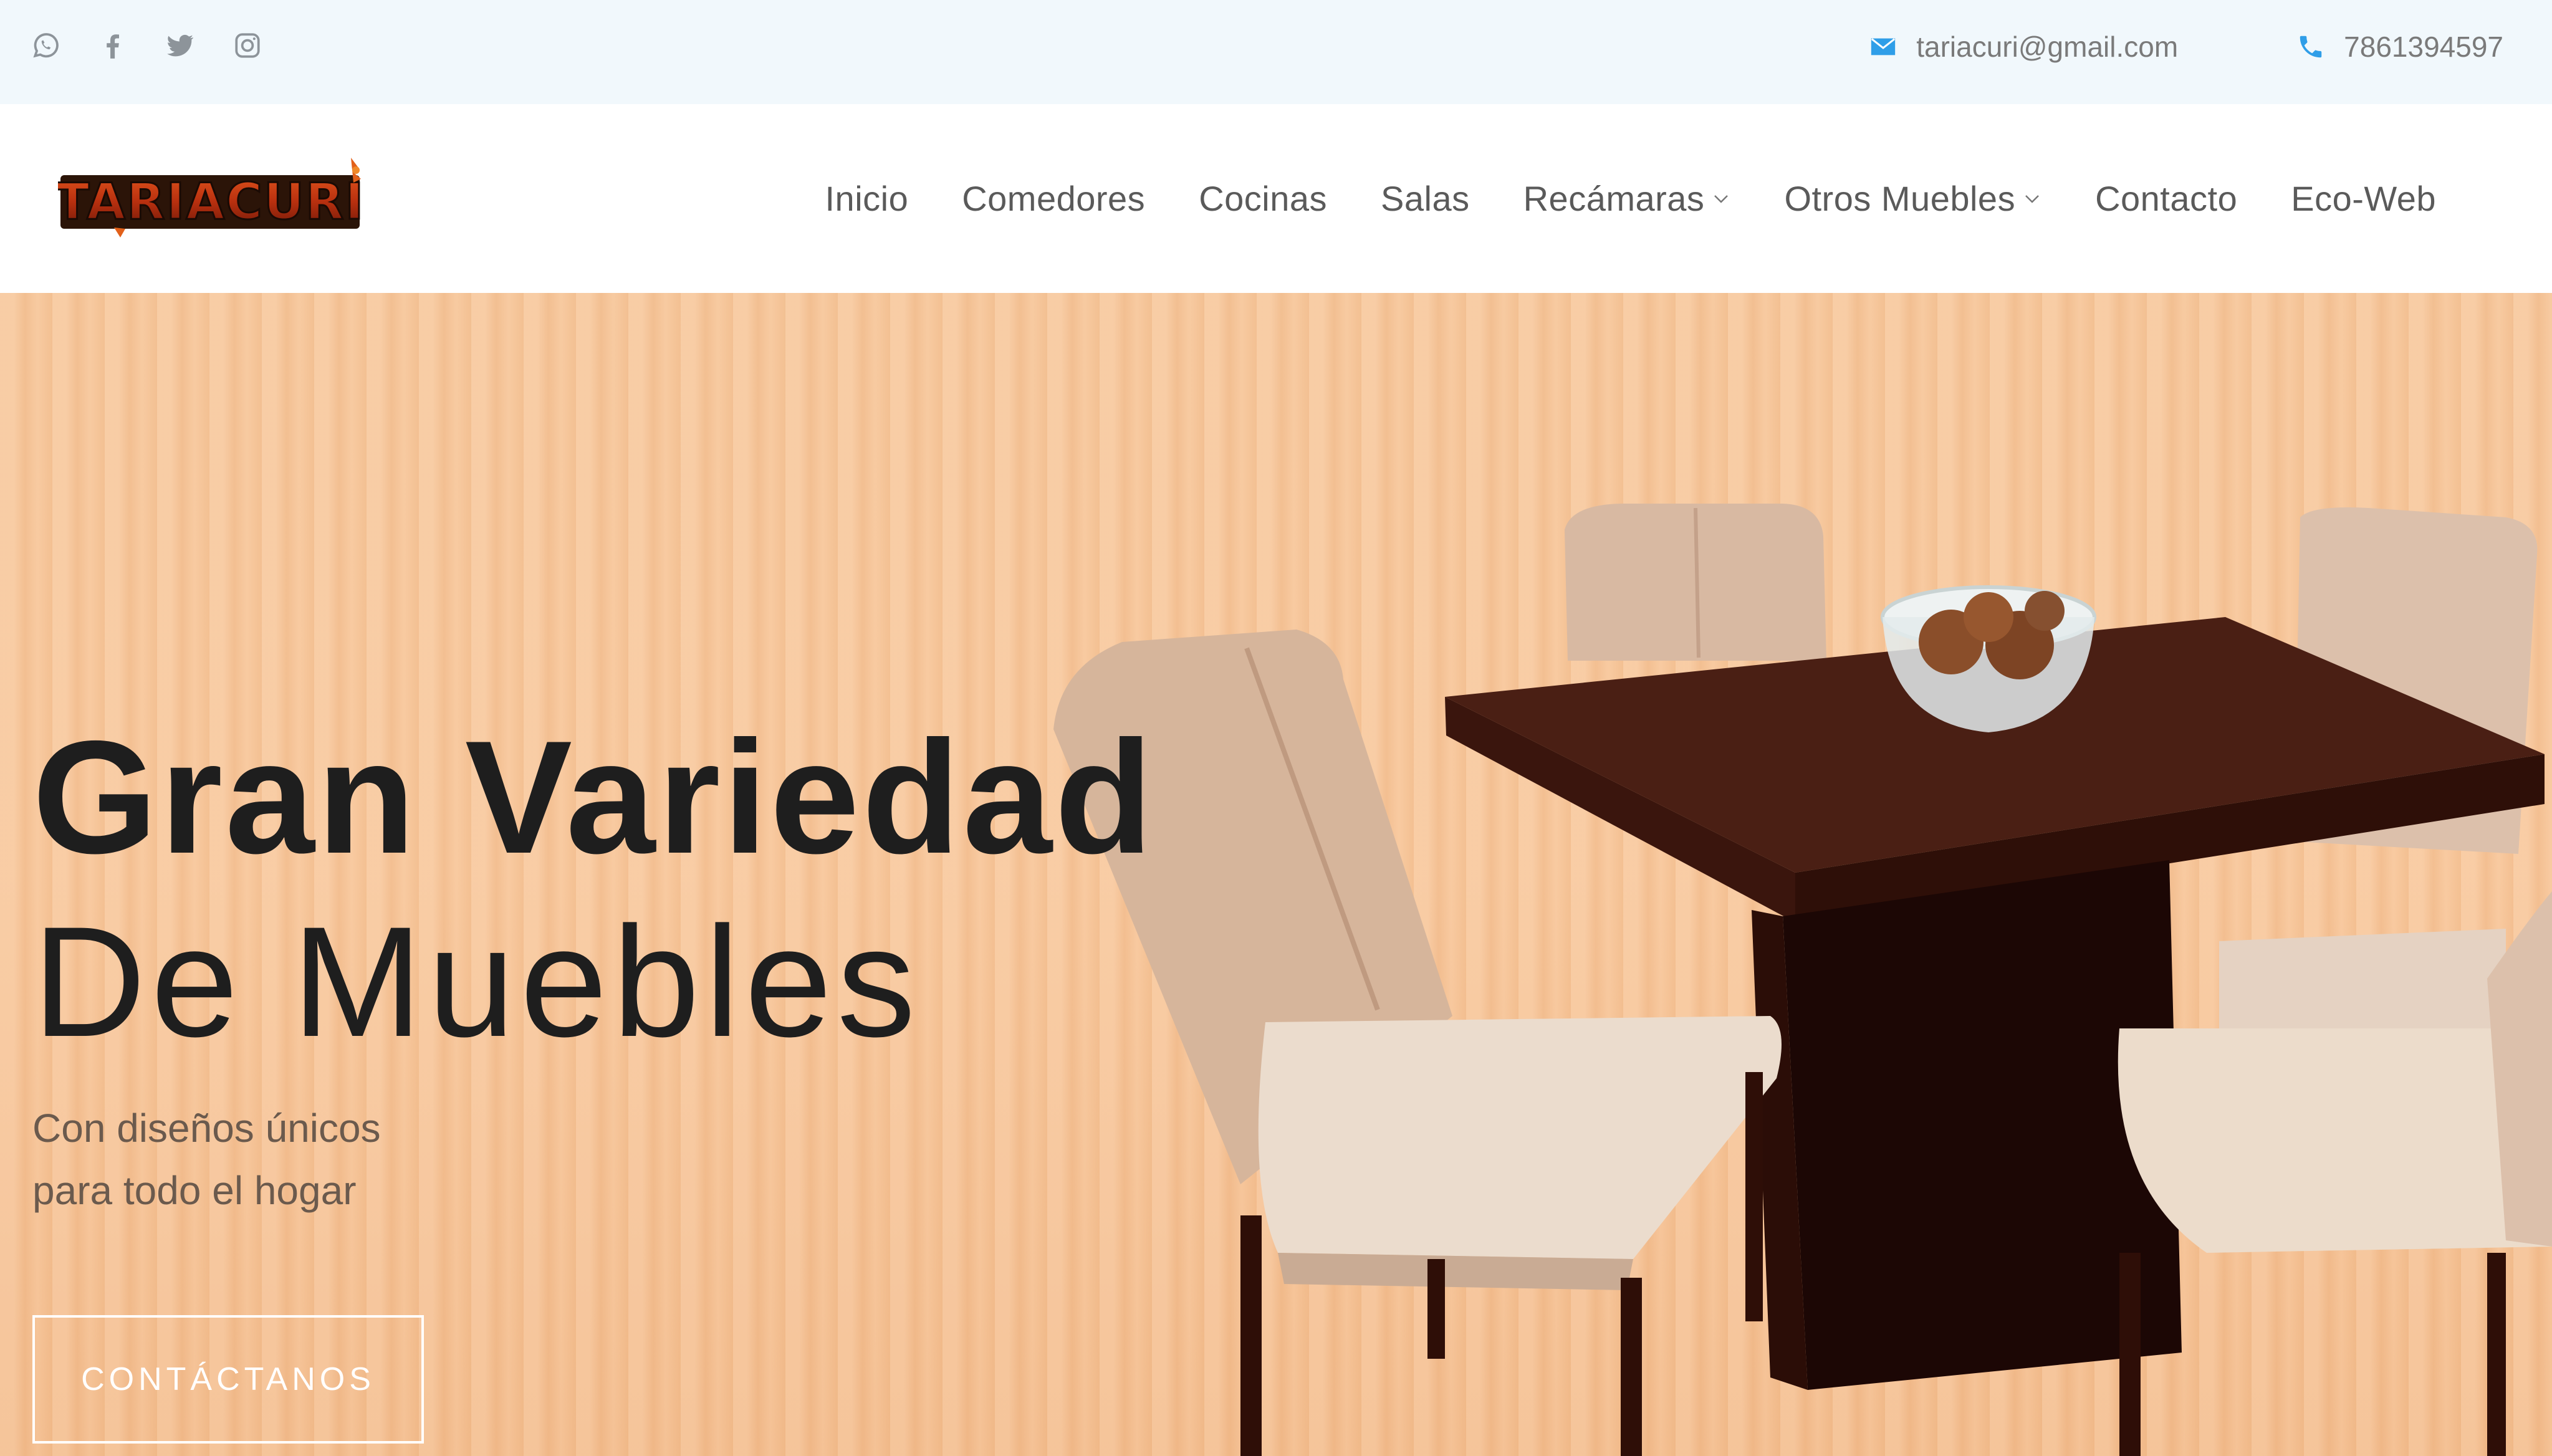 The image size is (2552, 1456). I want to click on nav-item-recamaras: Recámaras, so click(1627, 199).